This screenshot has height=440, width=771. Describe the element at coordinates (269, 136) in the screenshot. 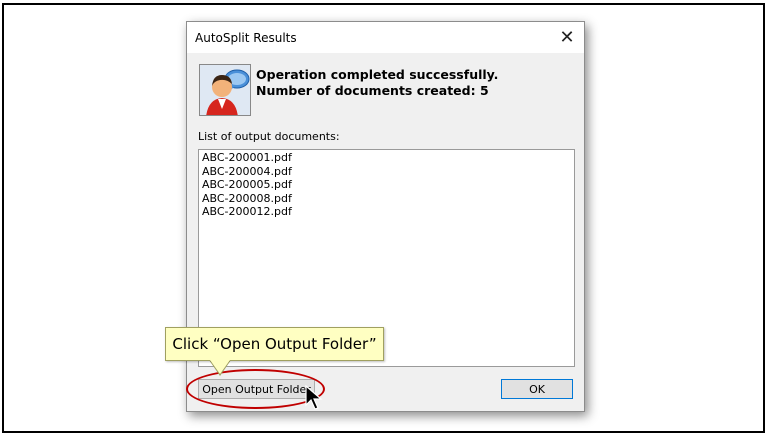

I see `output-list-label: List of output documents:` at that location.